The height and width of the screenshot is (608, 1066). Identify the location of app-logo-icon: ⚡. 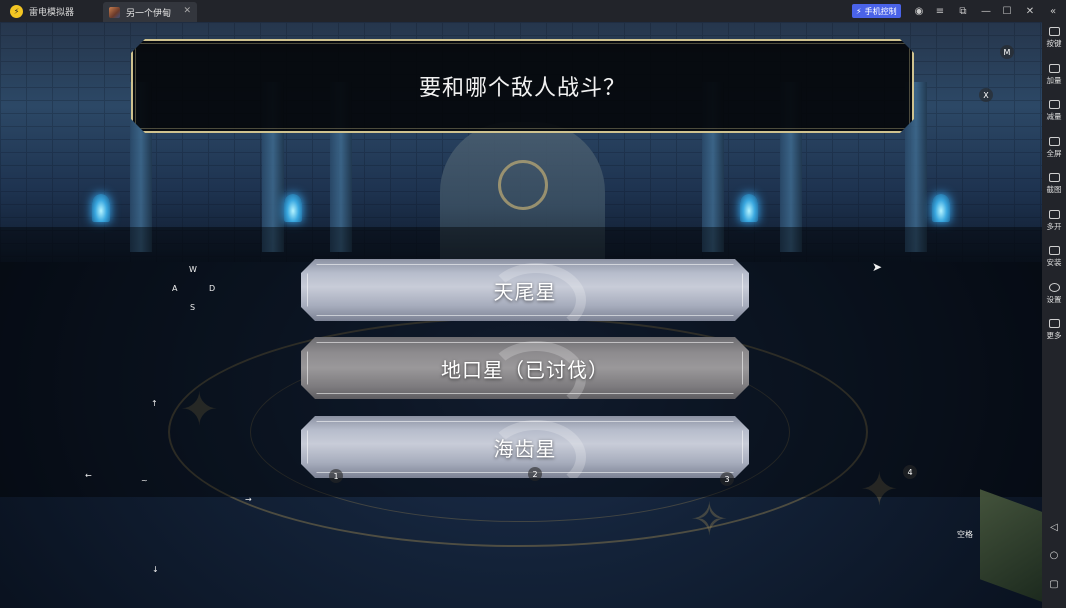
(16, 11).